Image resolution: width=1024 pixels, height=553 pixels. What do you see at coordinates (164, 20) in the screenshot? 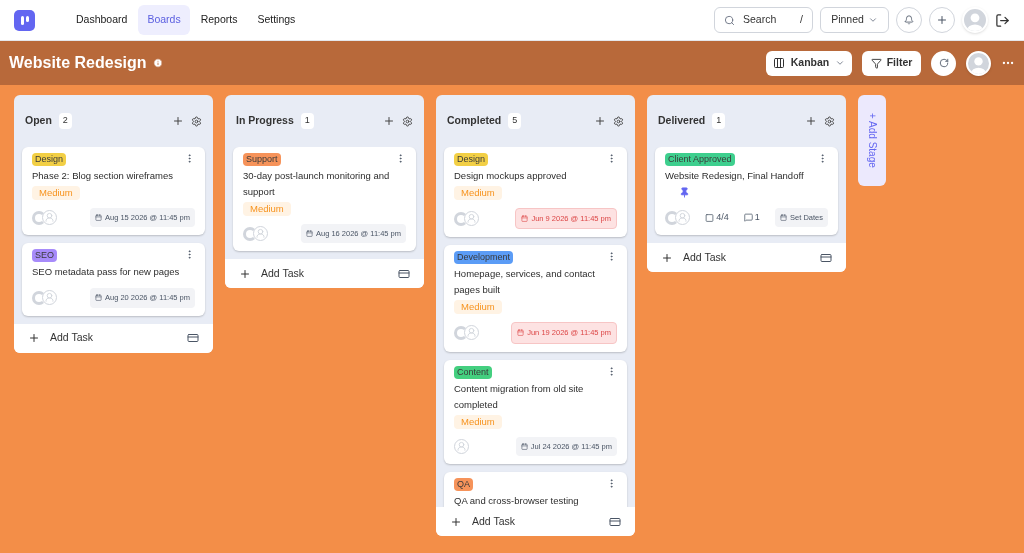
I see `nav-tab: Boards` at bounding box center [164, 20].